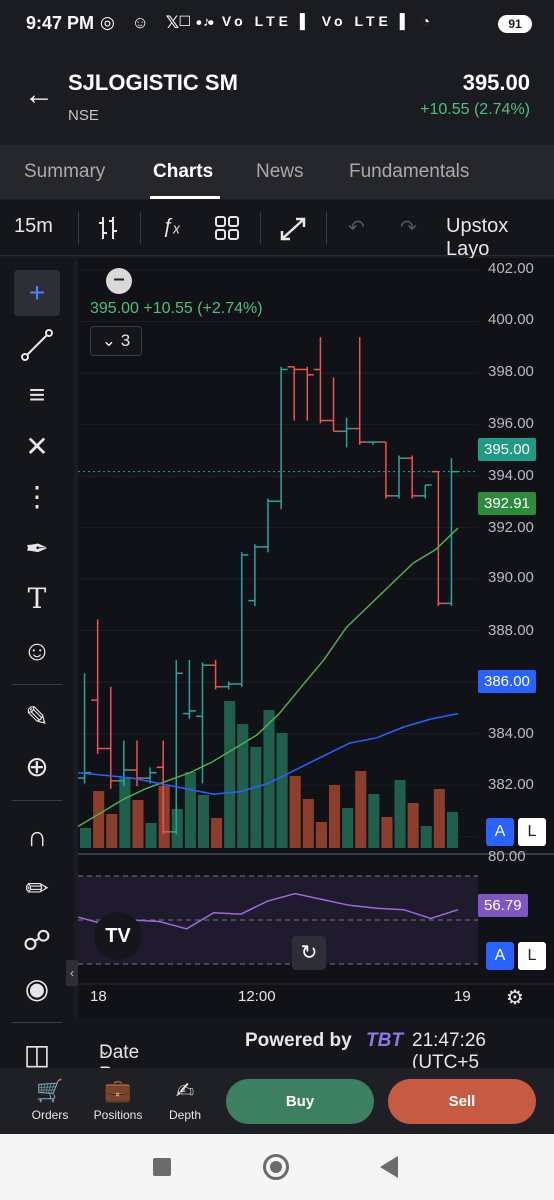 The width and height of the screenshot is (554, 1200). I want to click on pattern-icon: ✕, so click(37, 447).